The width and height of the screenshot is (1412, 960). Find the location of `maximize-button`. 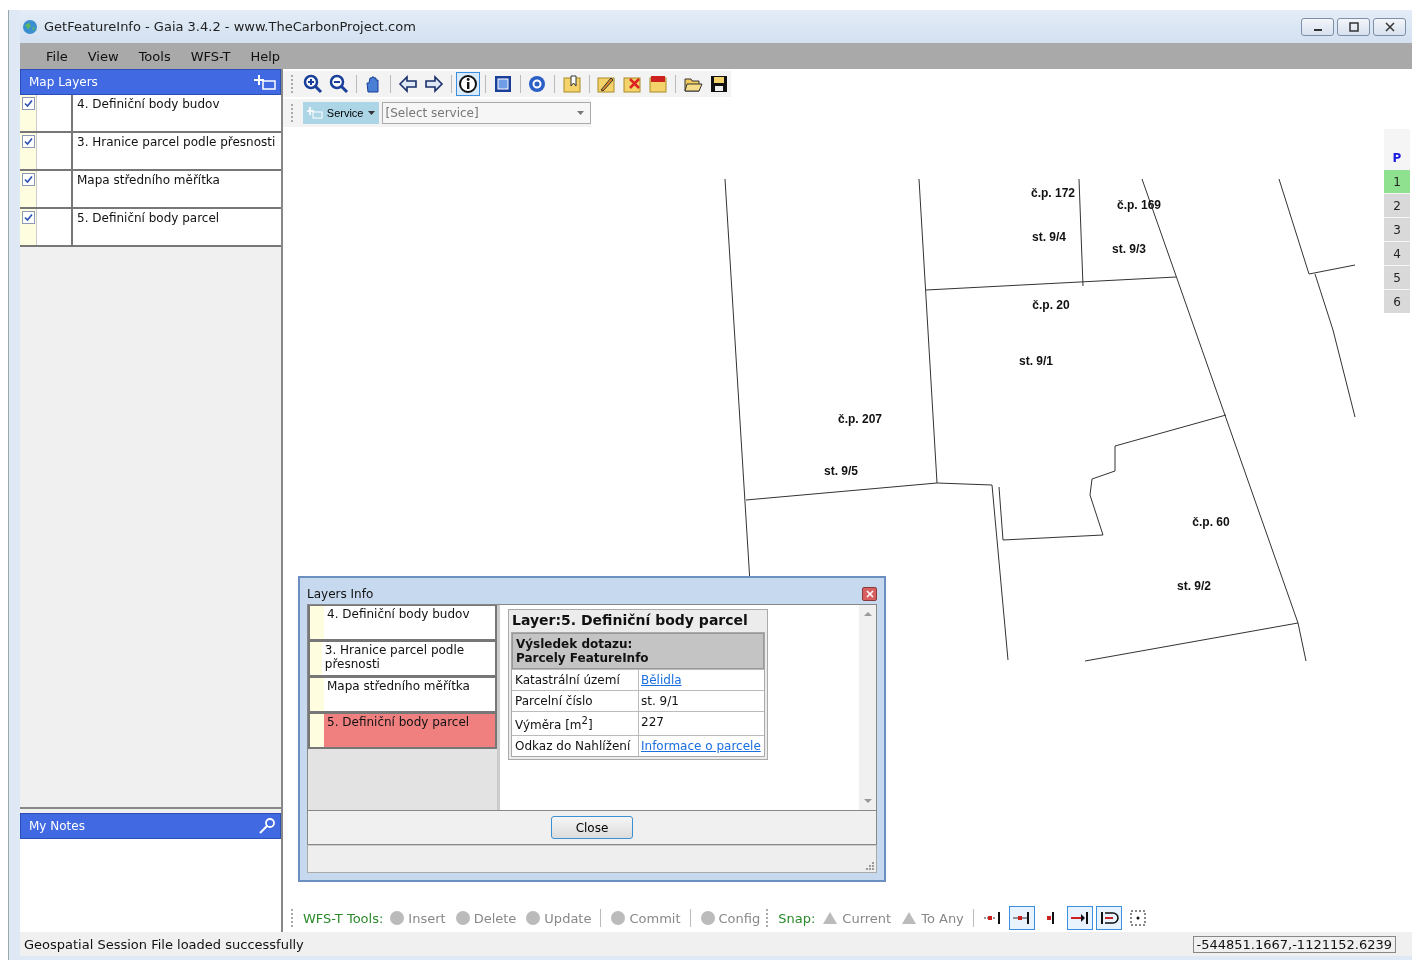

maximize-button is located at coordinates (1353, 26).